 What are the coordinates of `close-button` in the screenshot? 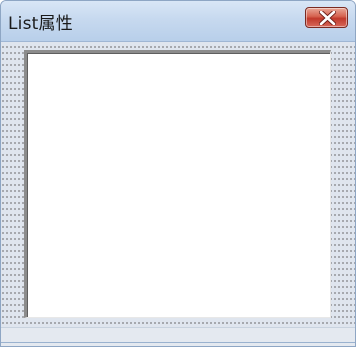 It's located at (326, 17).